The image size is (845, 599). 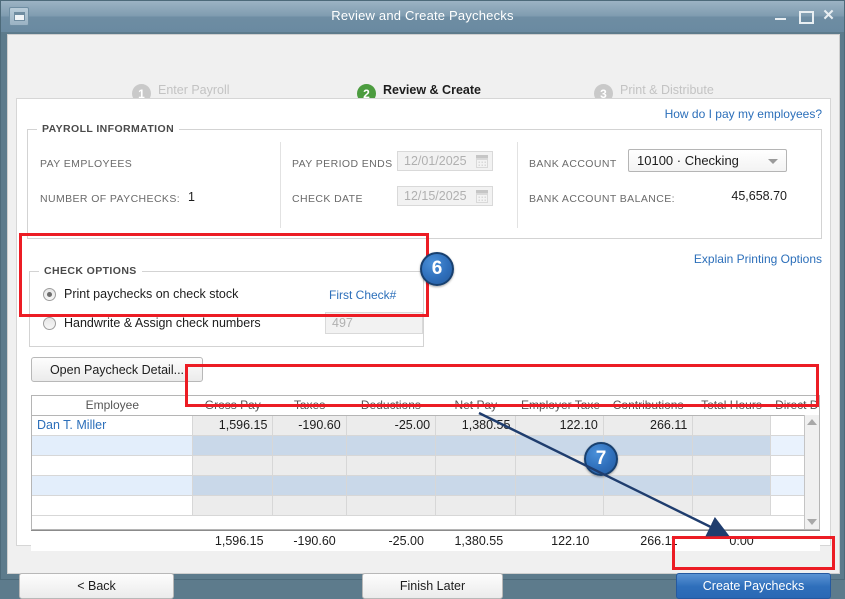 I want to click on cell-contributions: 266.11, so click(x=648, y=425).